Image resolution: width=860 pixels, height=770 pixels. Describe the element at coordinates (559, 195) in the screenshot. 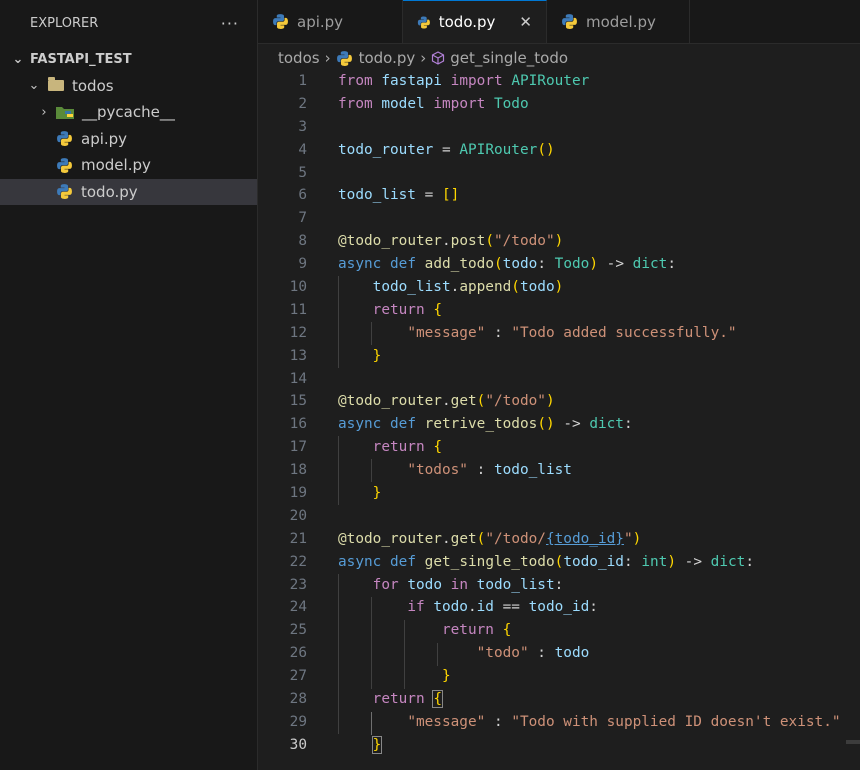

I see `code-line-6: 6 todo_list = []` at that location.